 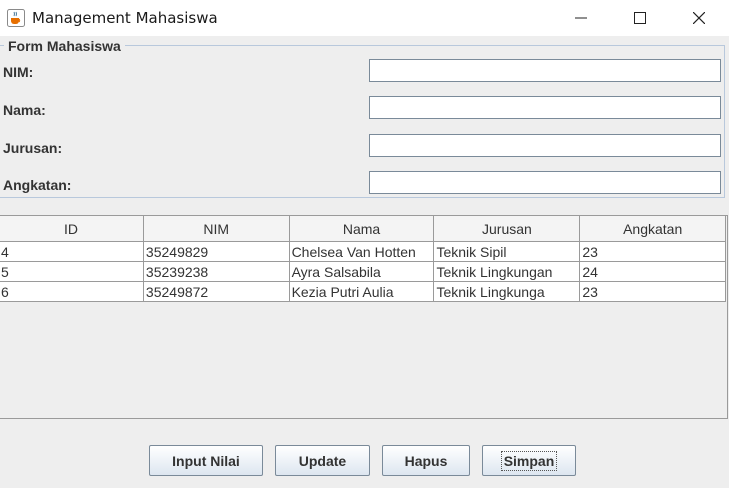 What do you see at coordinates (507, 229) in the screenshot?
I see `column-header-jurusan: Jurusan` at bounding box center [507, 229].